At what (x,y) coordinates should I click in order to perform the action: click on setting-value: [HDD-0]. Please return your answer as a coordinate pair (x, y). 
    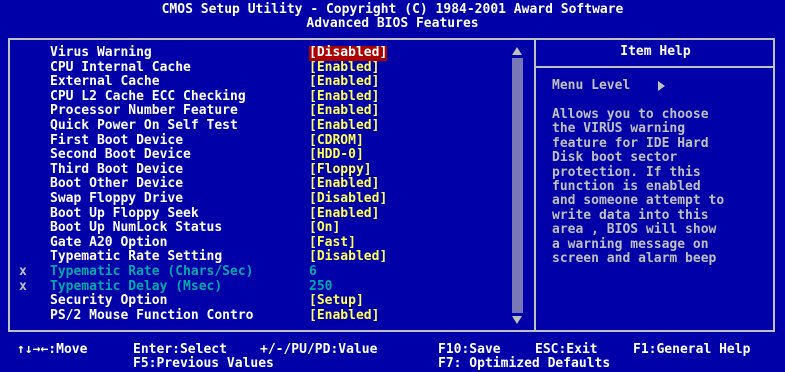
    Looking at the image, I should click on (336, 155).